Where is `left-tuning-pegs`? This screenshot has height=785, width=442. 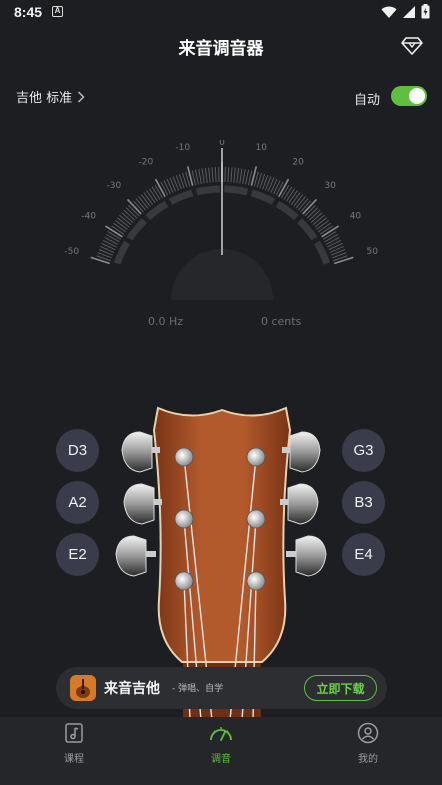
left-tuning-pegs is located at coordinates (138, 504).